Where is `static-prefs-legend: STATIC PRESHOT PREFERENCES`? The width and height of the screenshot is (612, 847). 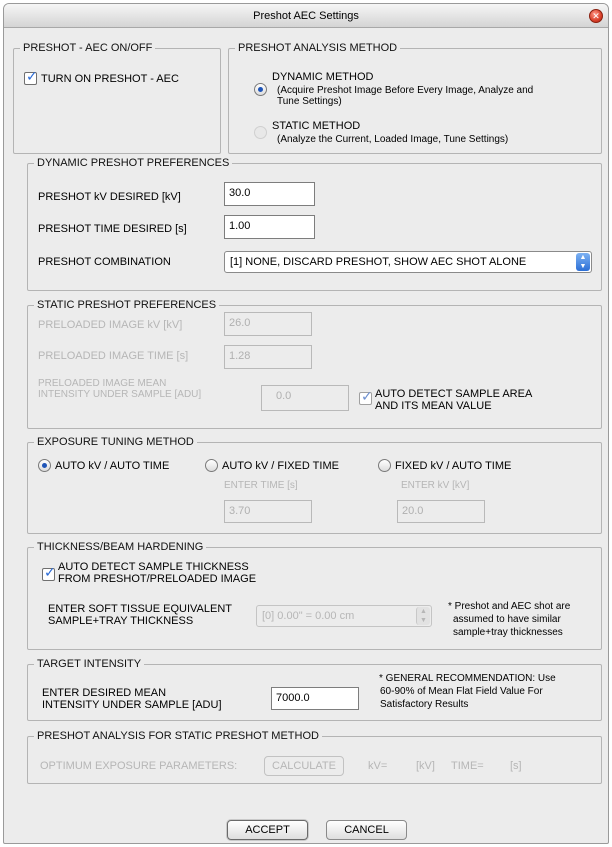
static-prefs-legend: STATIC PRESHOT PREFERENCES is located at coordinates (127, 305).